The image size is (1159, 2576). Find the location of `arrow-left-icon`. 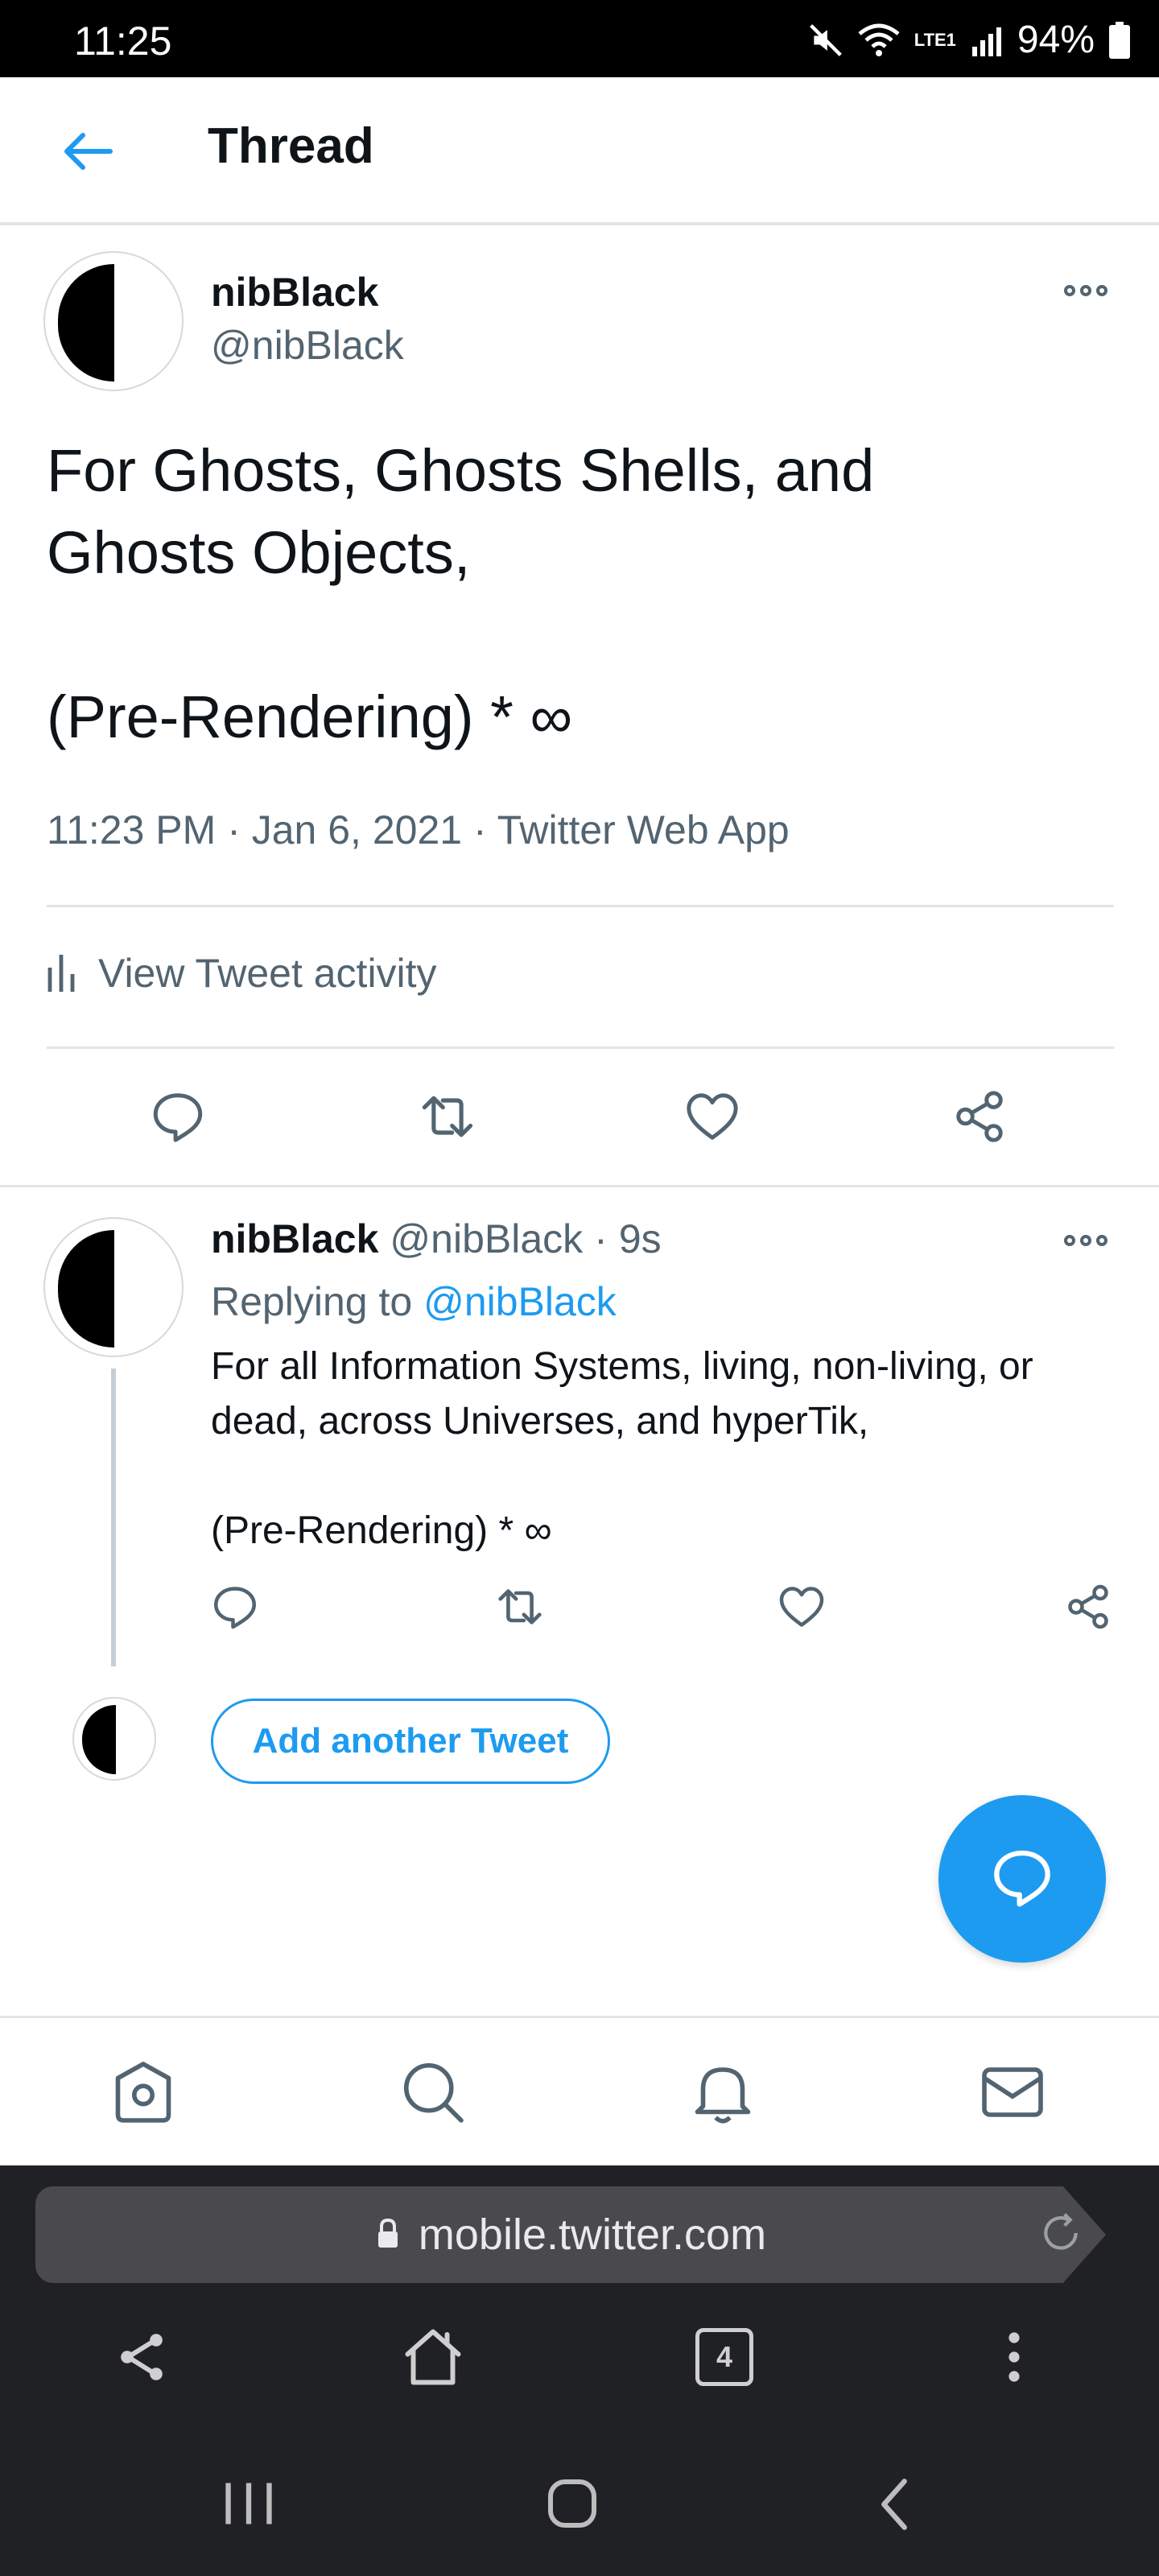

arrow-left-icon is located at coordinates (87, 153).